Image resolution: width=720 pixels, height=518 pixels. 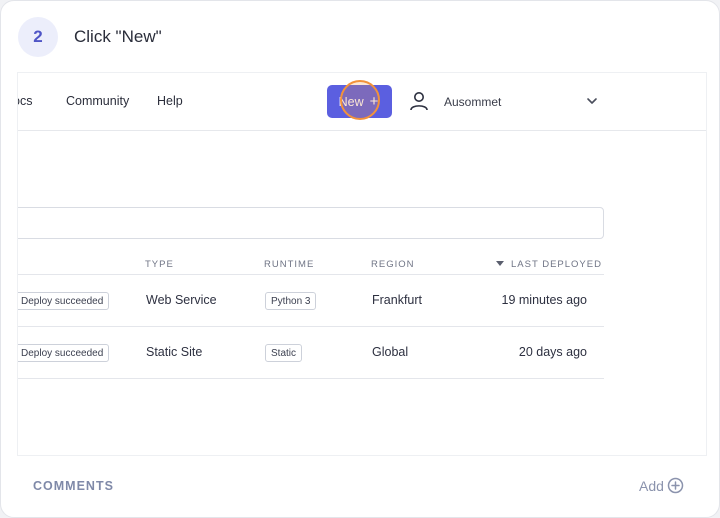 I want to click on top-navigation-bar: Docs Community Help New + Ausommet, so click(x=362, y=102).